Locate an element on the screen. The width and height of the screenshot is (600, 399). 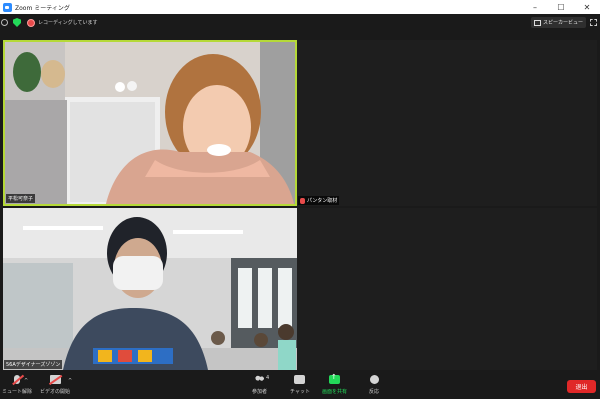
fullscreen-icon is located at coordinates (593, 22).